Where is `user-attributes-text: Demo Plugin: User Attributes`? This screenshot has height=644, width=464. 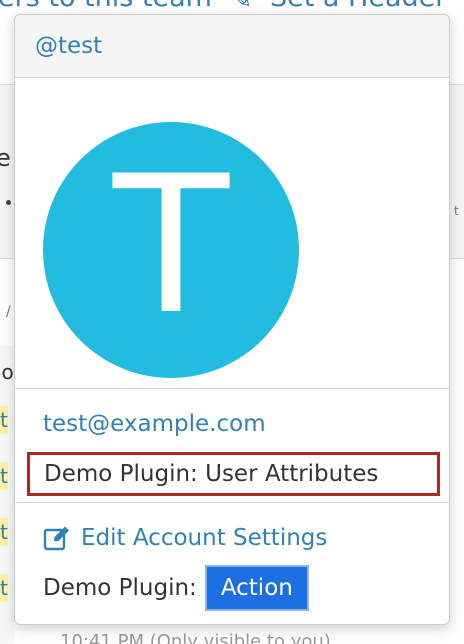 user-attributes-text: Demo Plugin: User Attributes is located at coordinates (211, 474).